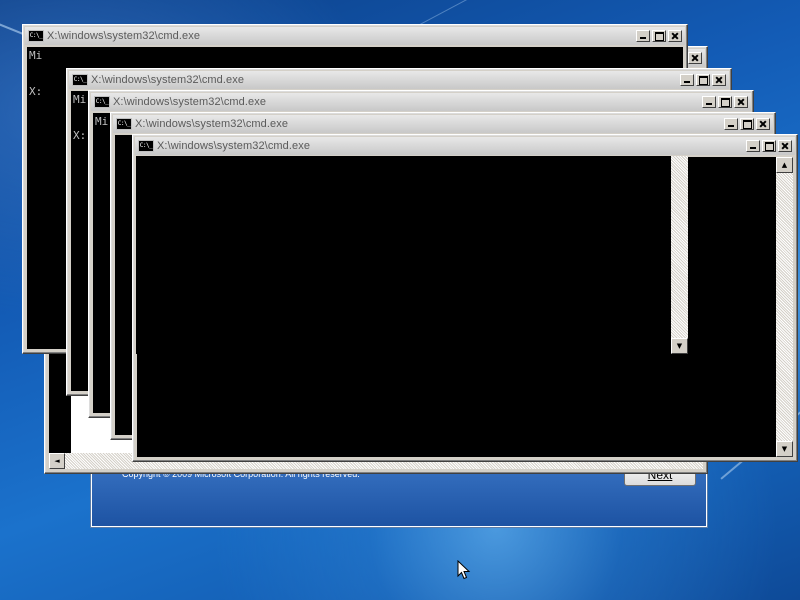  What do you see at coordinates (57, 461) in the screenshot?
I see `scroll-left-icon: ◄` at bounding box center [57, 461].